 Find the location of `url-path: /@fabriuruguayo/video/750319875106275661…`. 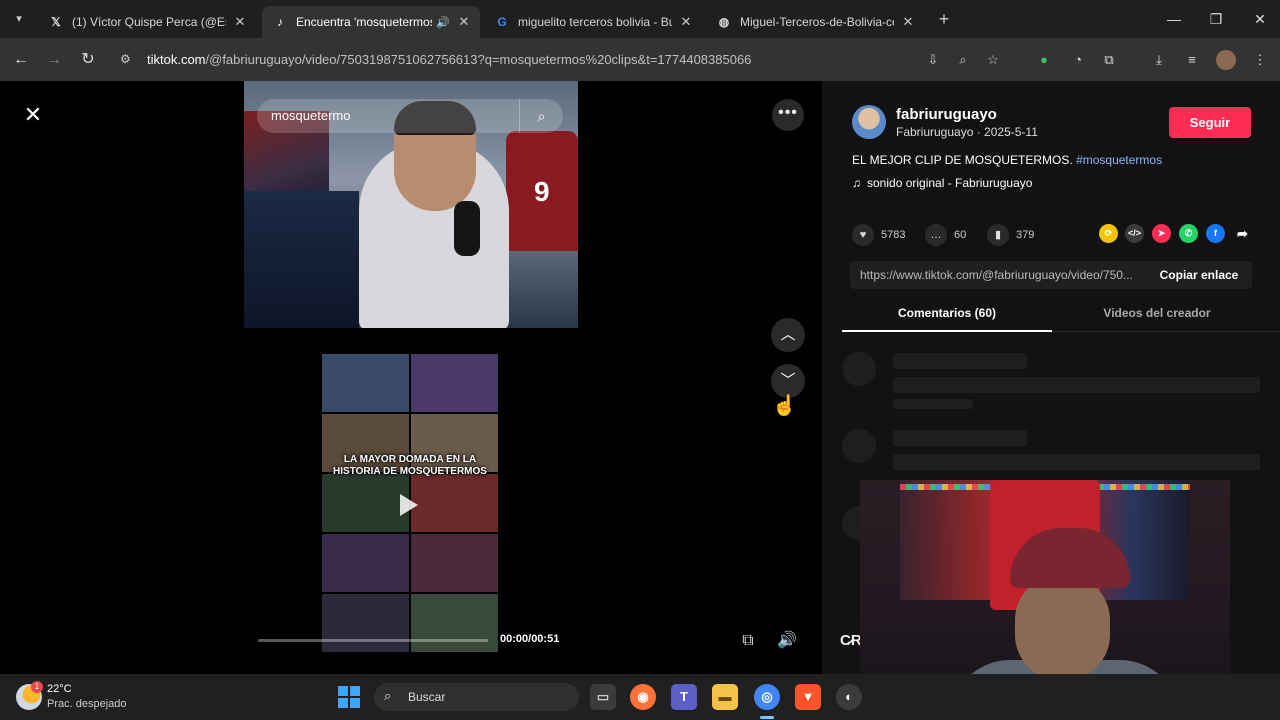

url-path: /@fabriuruguayo/video/750319875106275661… is located at coordinates (478, 59).